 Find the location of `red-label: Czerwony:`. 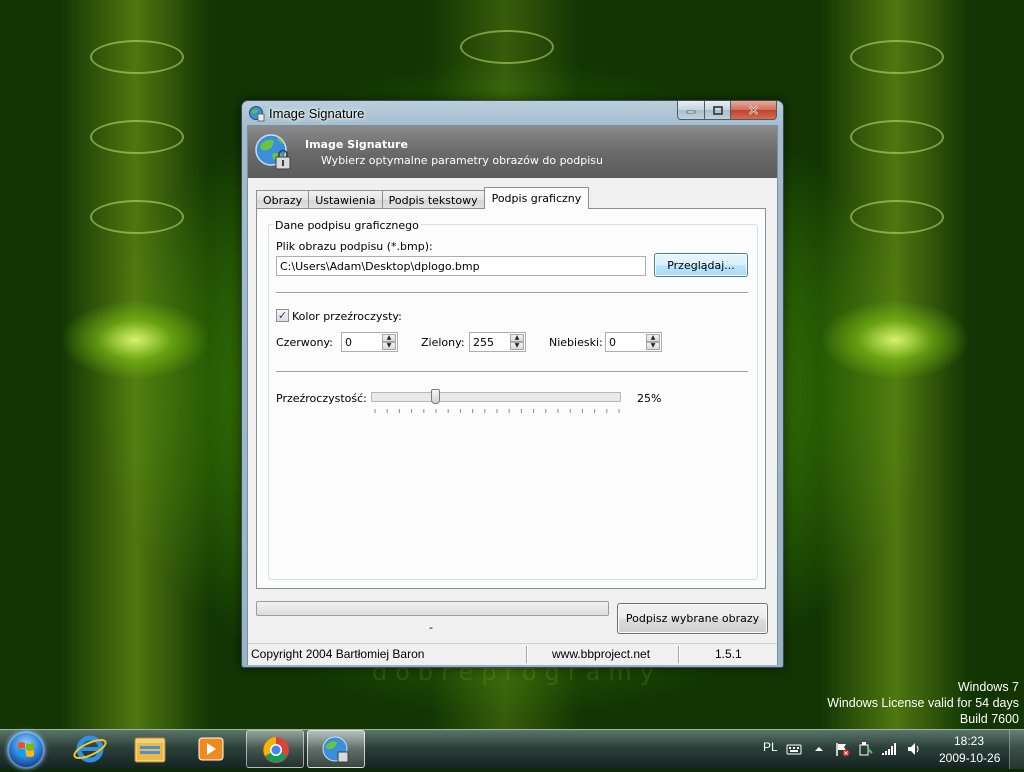

red-label: Czerwony: is located at coordinates (304, 342).